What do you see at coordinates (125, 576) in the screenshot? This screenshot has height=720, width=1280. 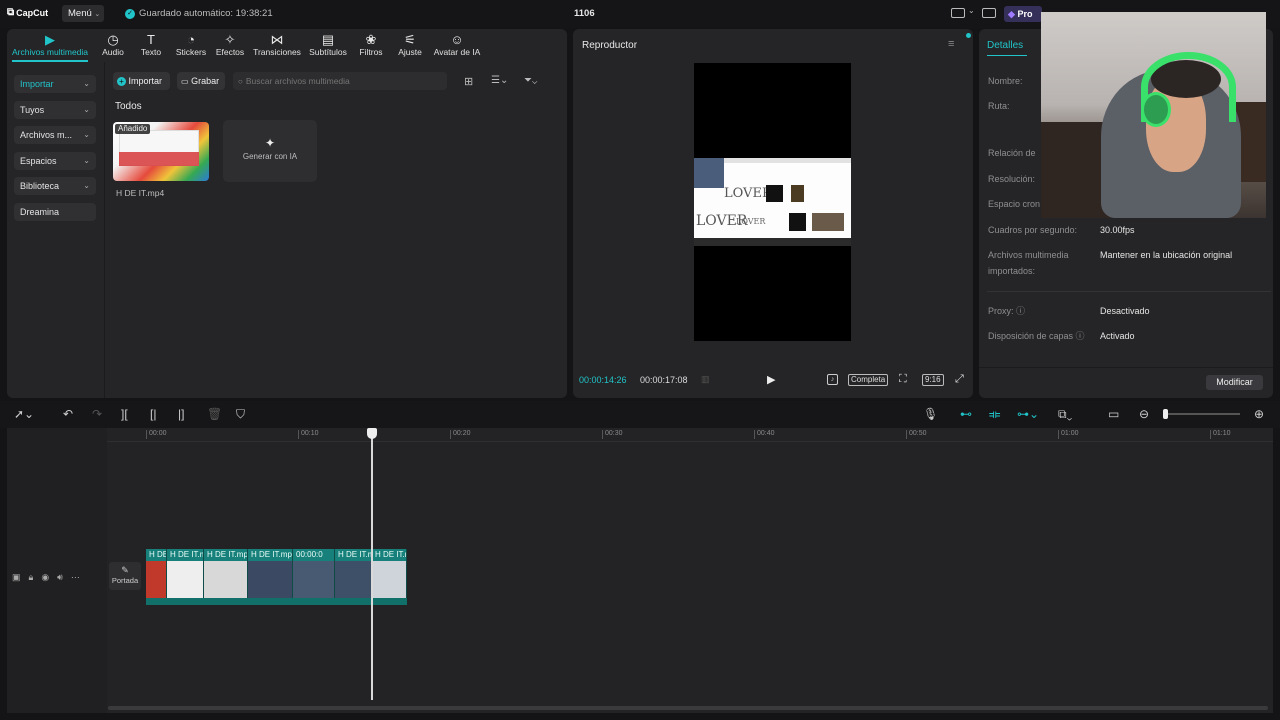 I see `cover-button: ✎ Portada` at bounding box center [125, 576].